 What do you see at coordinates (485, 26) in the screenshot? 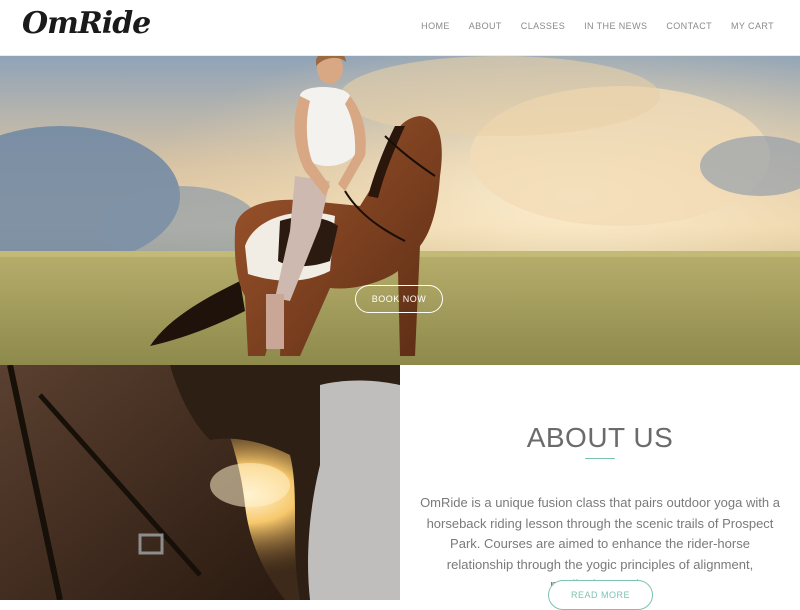
I see `nav-about: ABOUT` at bounding box center [485, 26].